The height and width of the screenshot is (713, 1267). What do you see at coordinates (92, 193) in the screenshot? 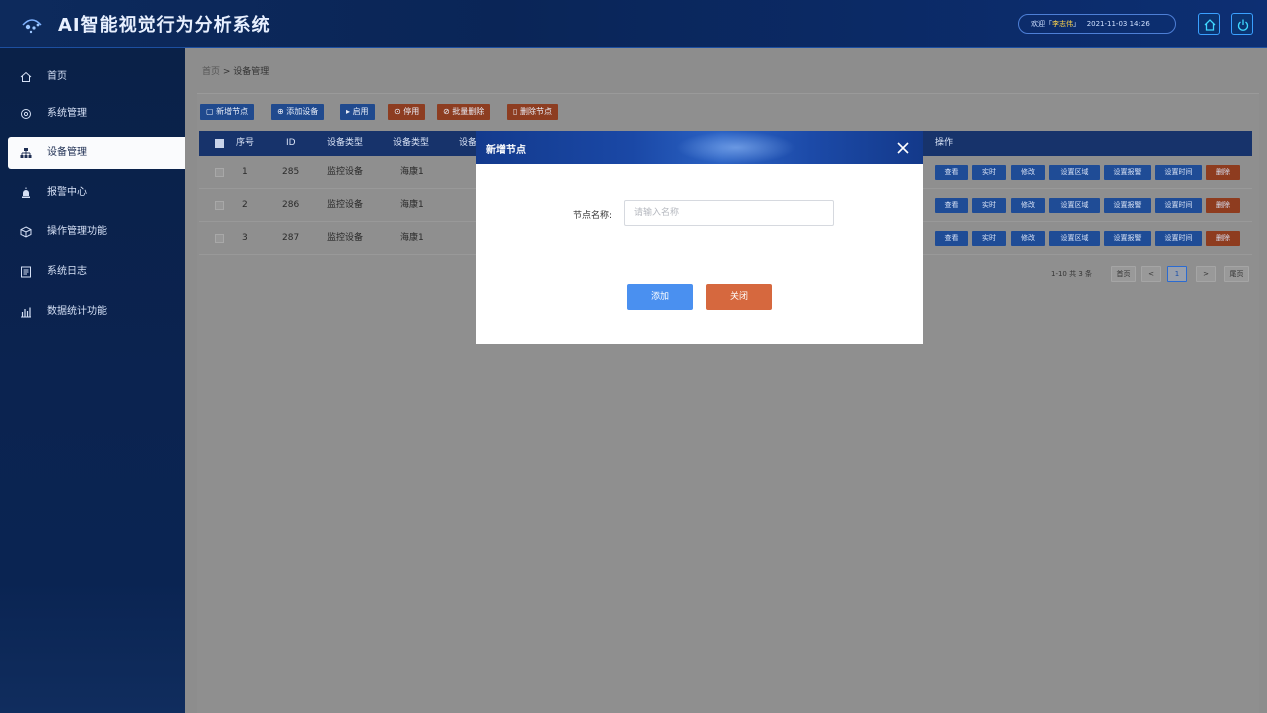
I see `sidebar-item-alarm: 报警中心` at bounding box center [92, 193].